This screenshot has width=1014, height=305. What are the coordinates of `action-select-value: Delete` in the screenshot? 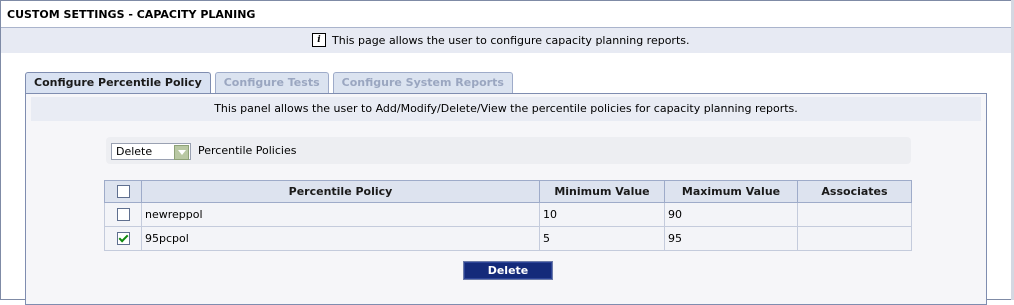 It's located at (134, 151).